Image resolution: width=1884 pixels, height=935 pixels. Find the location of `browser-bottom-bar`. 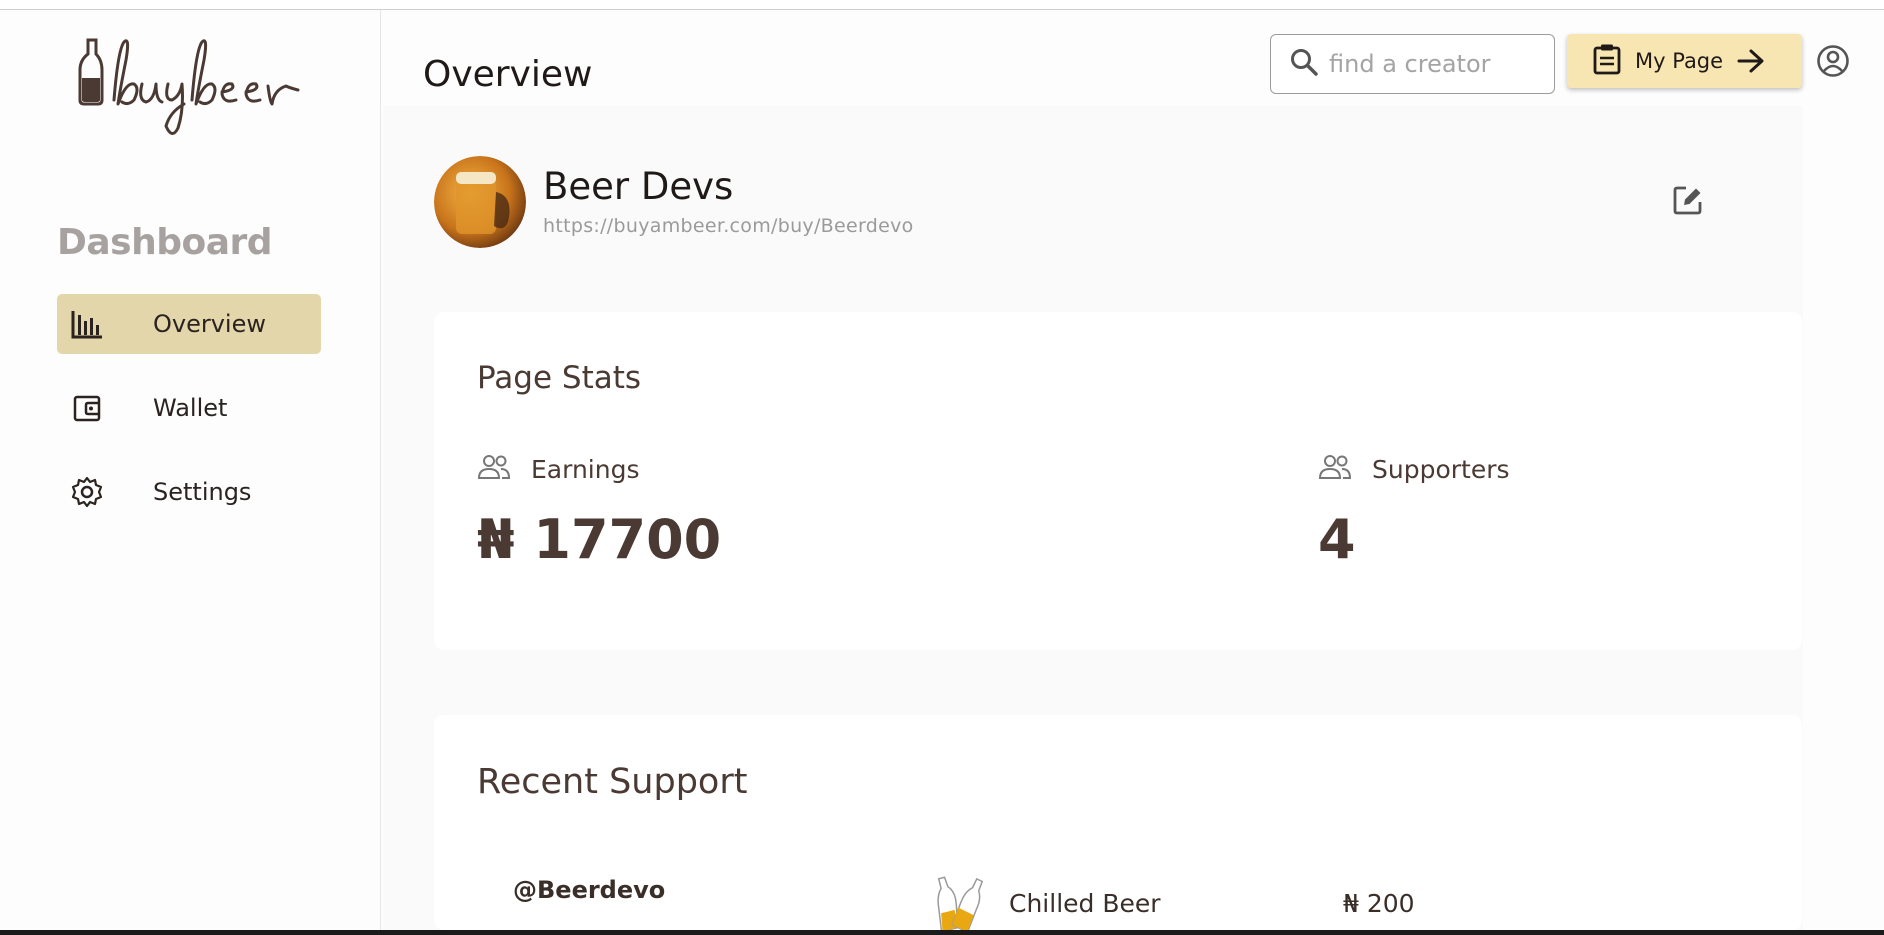

browser-bottom-bar is located at coordinates (942, 932).